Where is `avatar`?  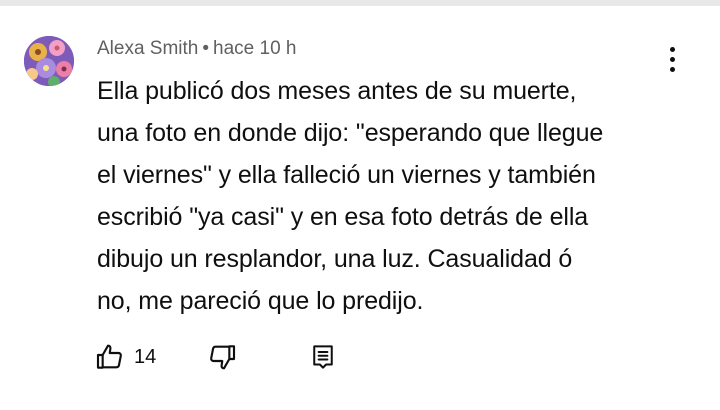 avatar is located at coordinates (49, 61).